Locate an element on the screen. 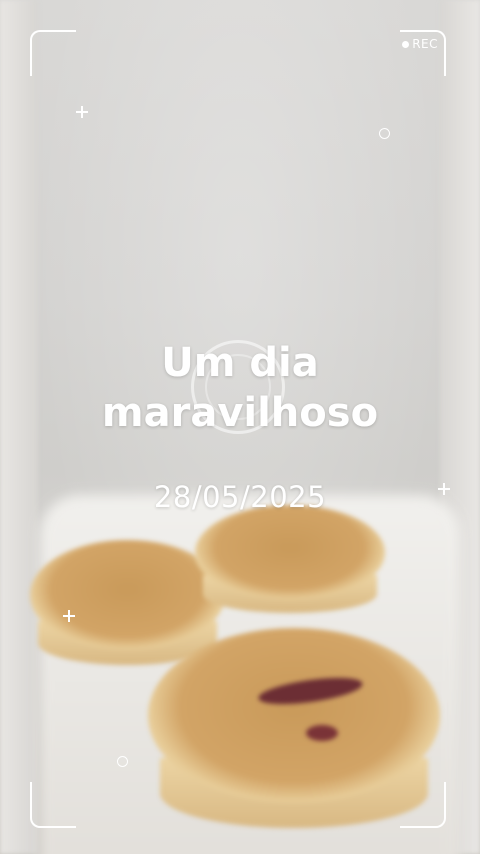  frame-corner-bottom-left is located at coordinates (53, 805).